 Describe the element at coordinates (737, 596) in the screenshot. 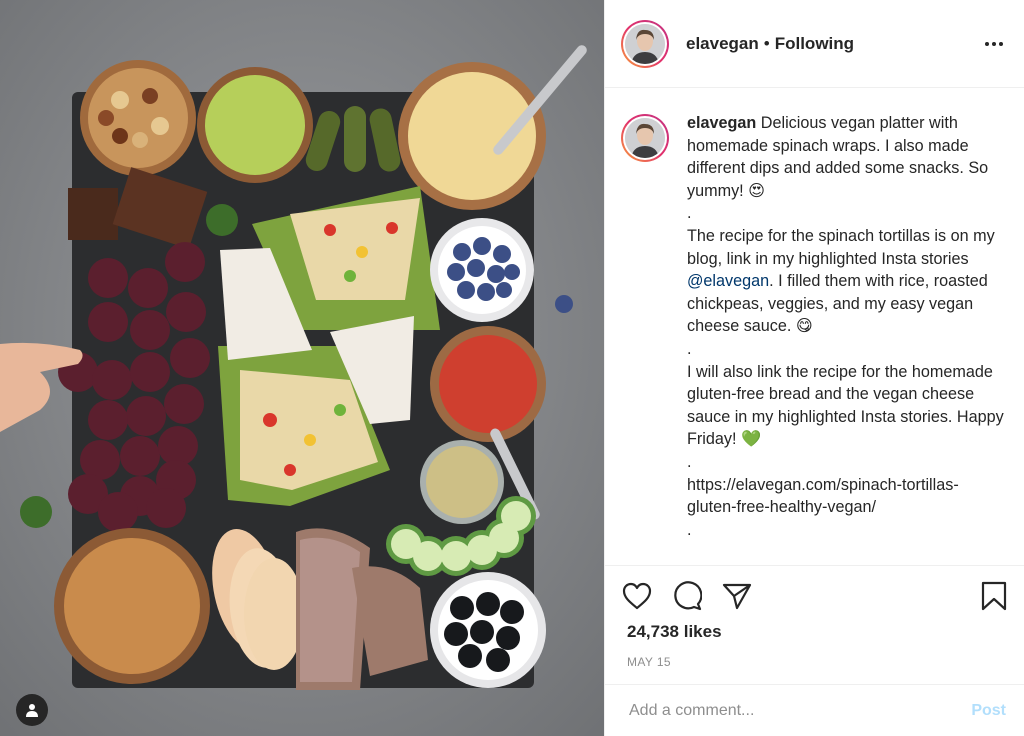

I see `share-icon` at that location.